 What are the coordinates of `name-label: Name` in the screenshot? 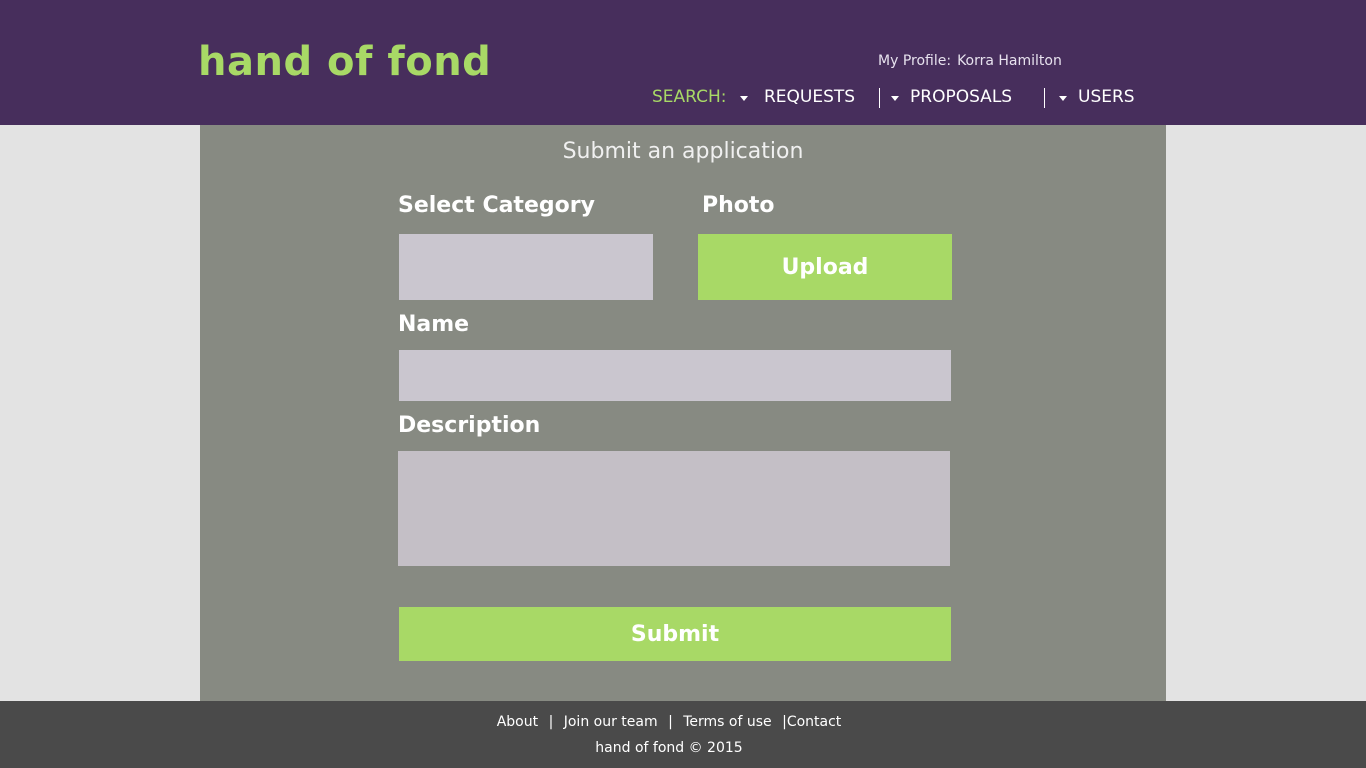 It's located at (434, 324).